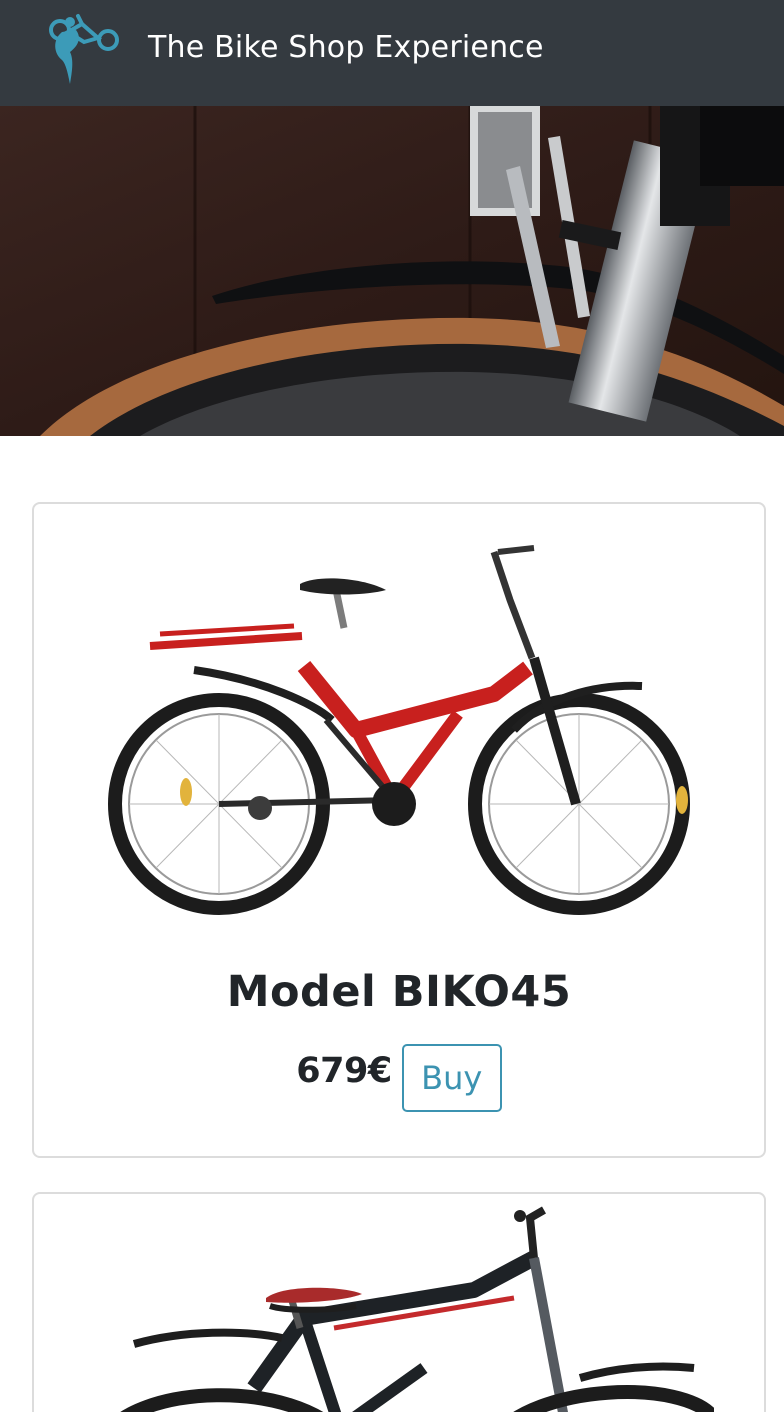 The width and height of the screenshot is (784, 1412). I want to click on cyclist-logo-icon, so click(86, 50).